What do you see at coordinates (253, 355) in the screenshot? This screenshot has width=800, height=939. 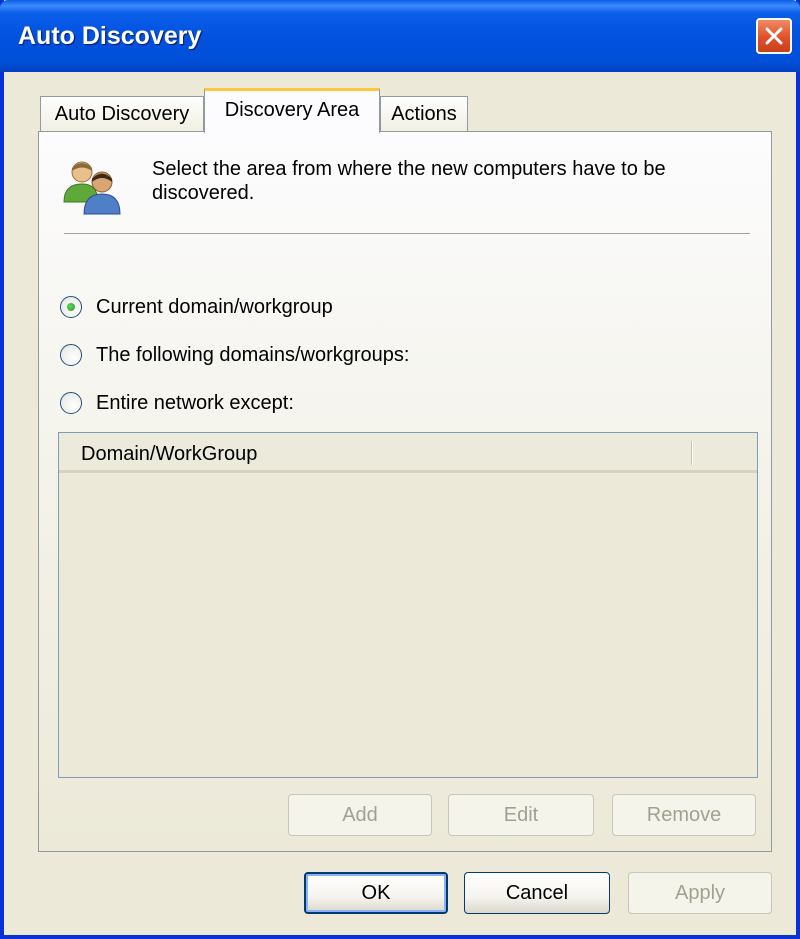 I see `radio-label: The following domains/workgroups:` at bounding box center [253, 355].